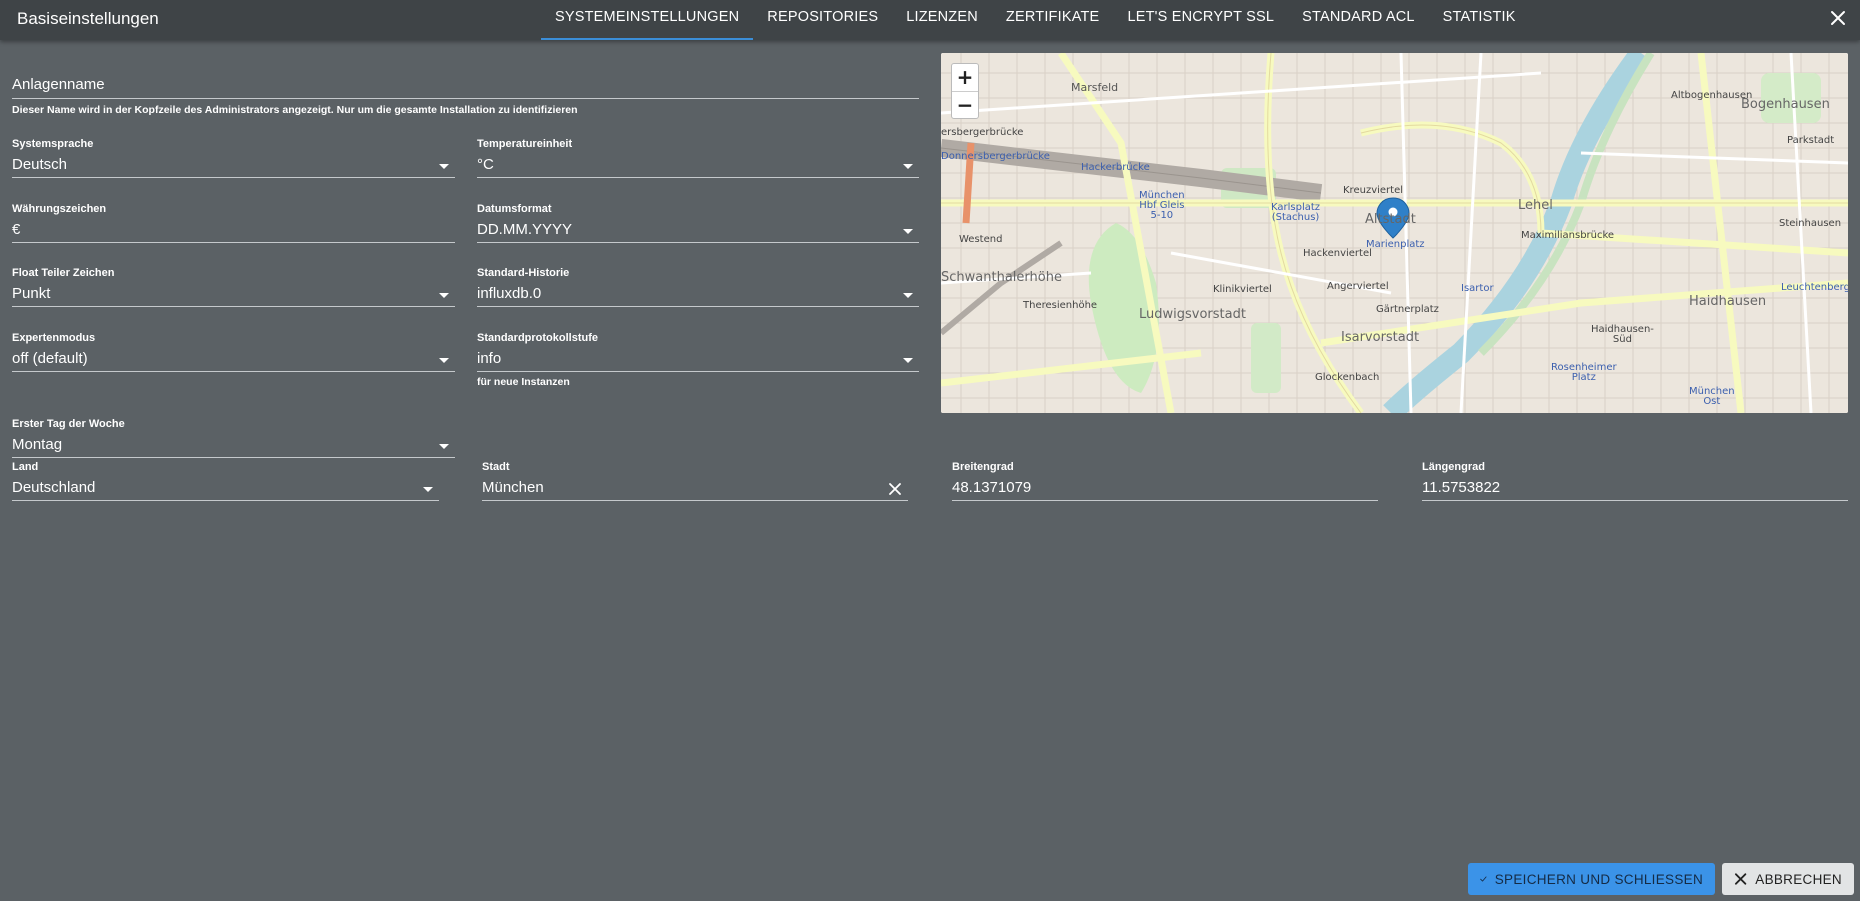 The height and width of the screenshot is (901, 1860). What do you see at coordinates (1635, 483) in the screenshot?
I see `longitude-field: Längengrad 11.5753822` at bounding box center [1635, 483].